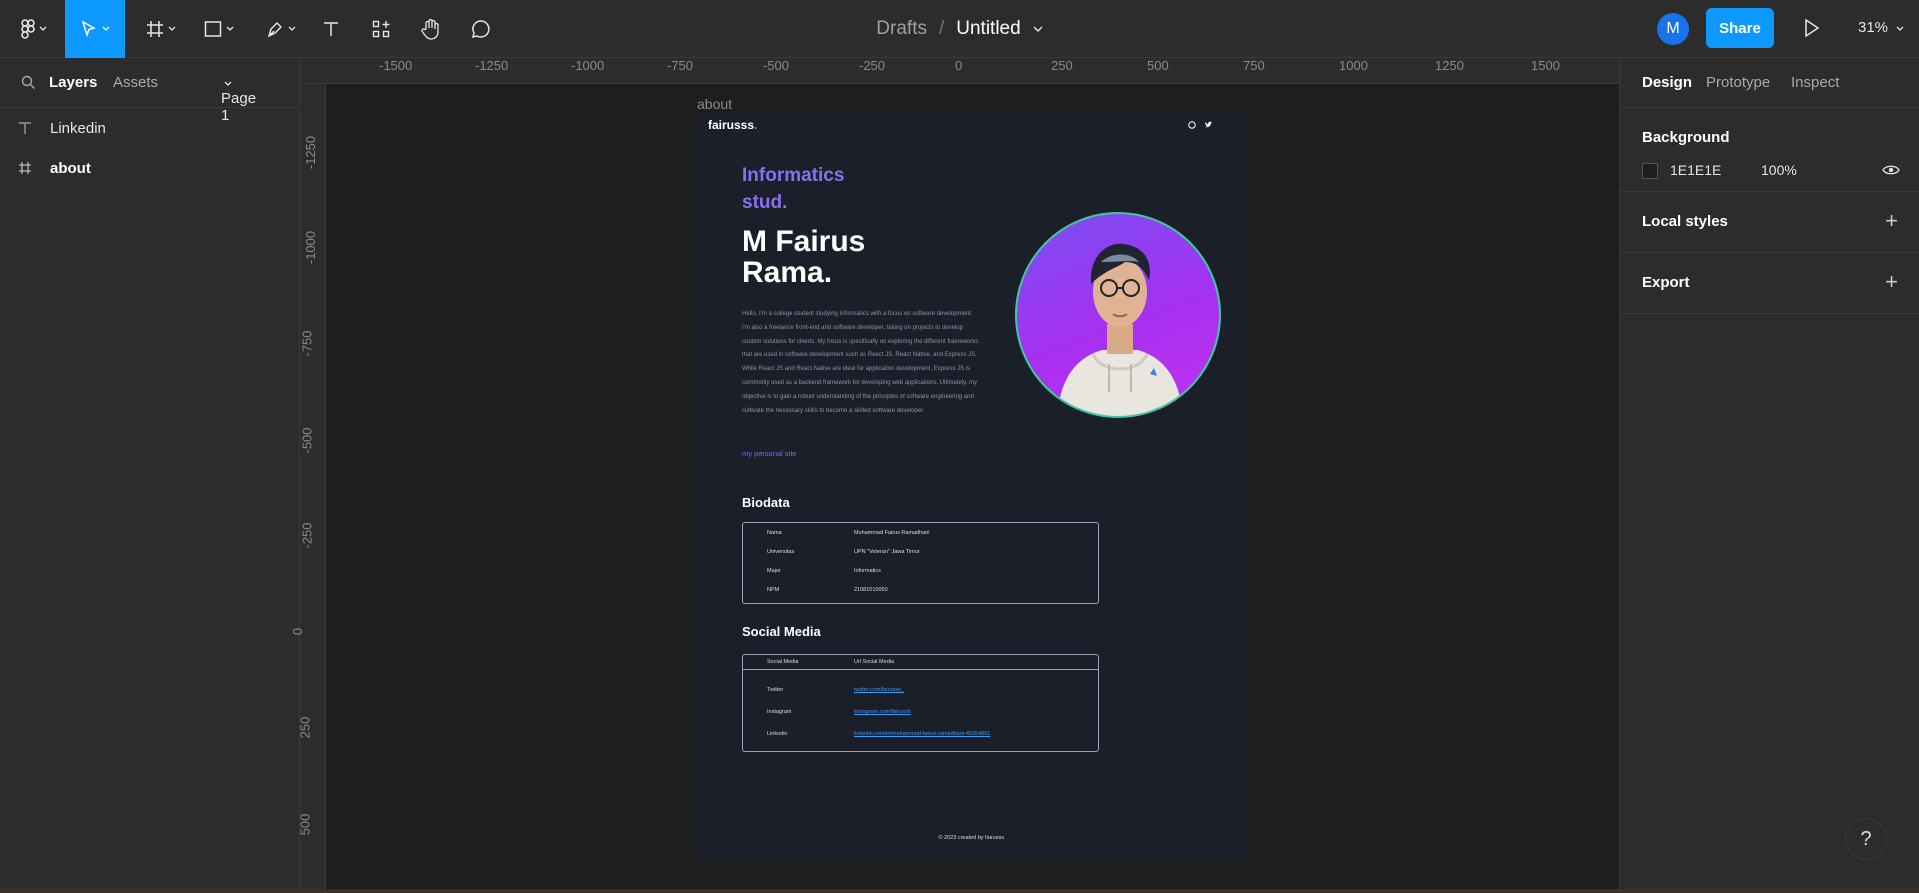 Image resolution: width=1919 pixels, height=893 pixels. What do you see at coordinates (920, 533) in the screenshot?
I see `table-row: Nama Muhammad Fairus Ramadhani` at bounding box center [920, 533].